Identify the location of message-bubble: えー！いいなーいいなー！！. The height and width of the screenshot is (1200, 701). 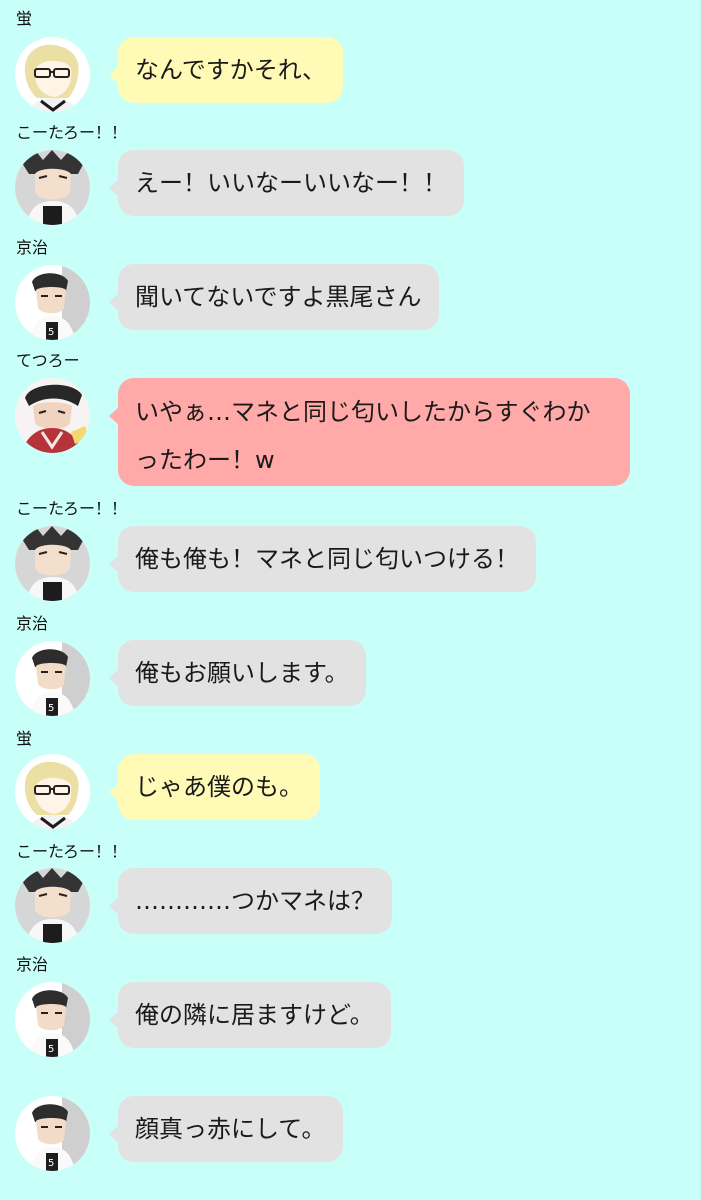
(286, 183).